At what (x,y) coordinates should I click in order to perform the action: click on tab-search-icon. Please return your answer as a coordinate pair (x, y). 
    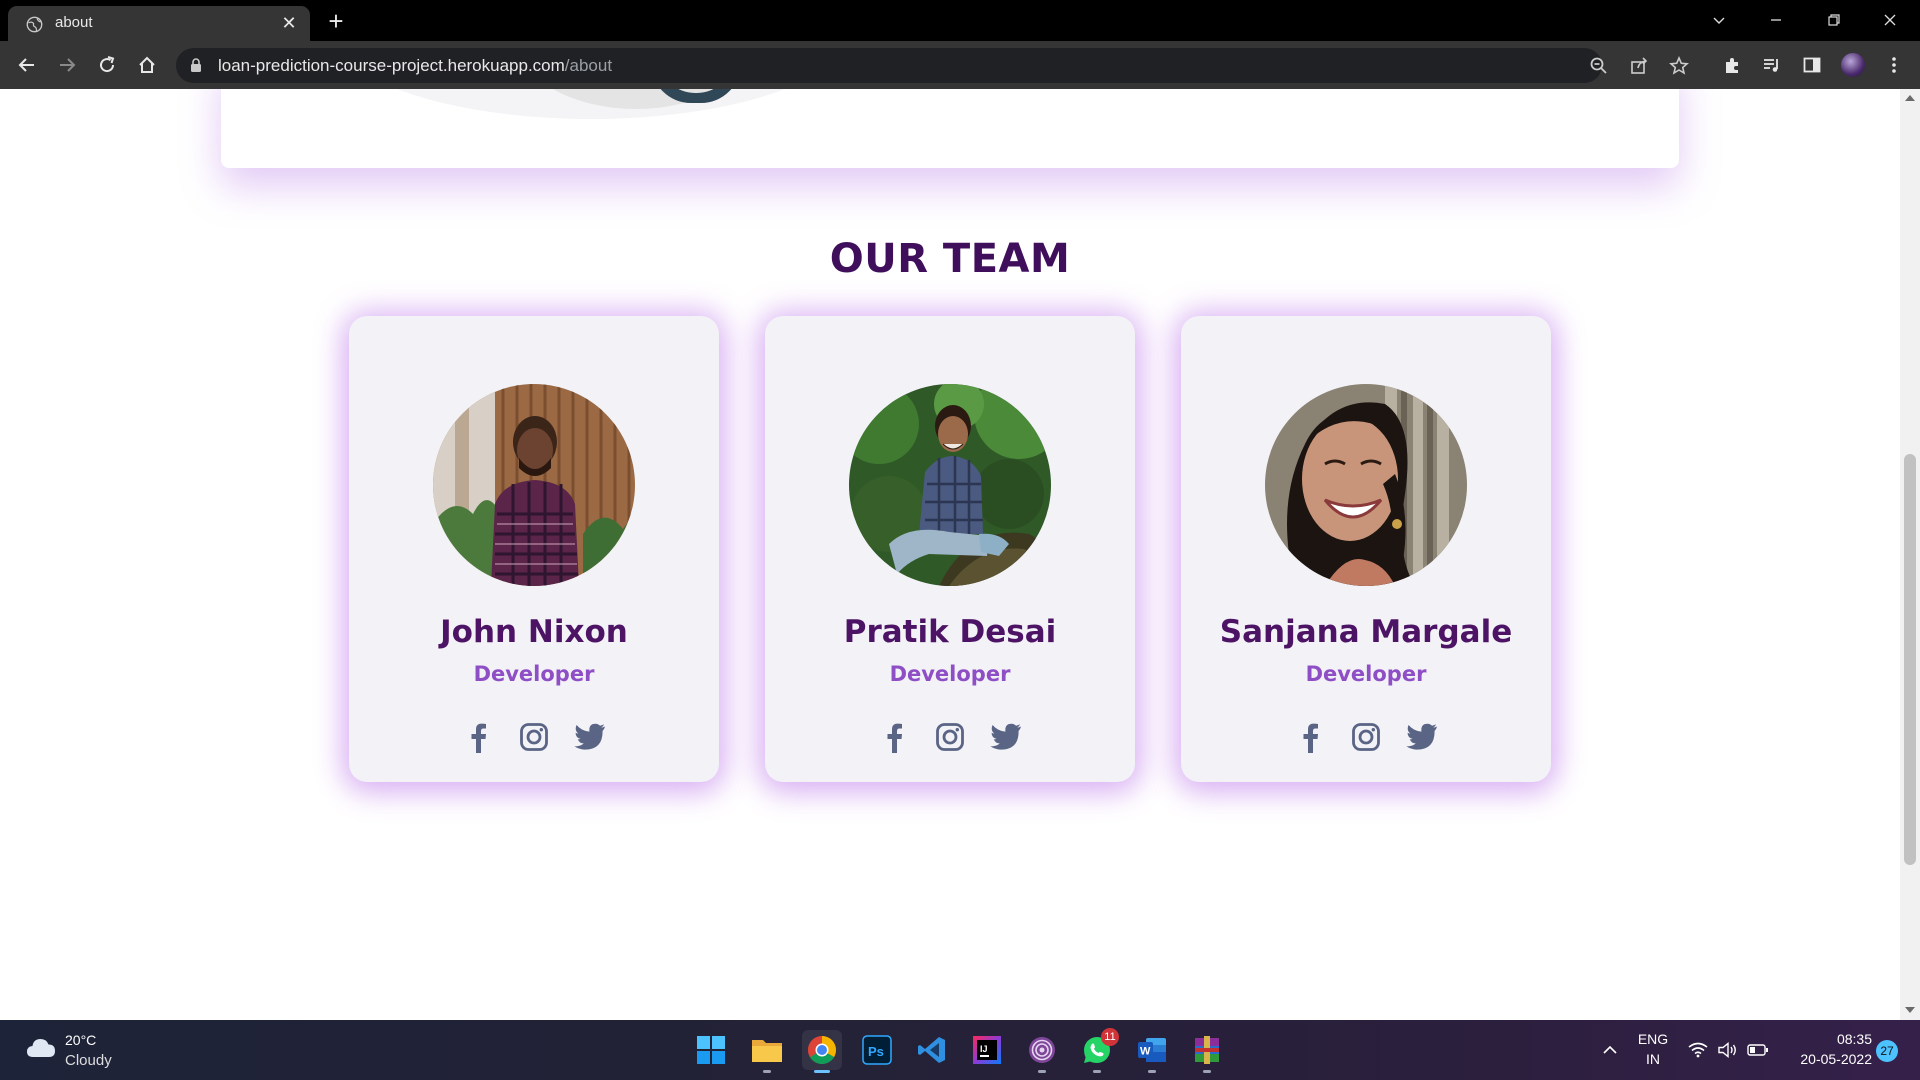
    Looking at the image, I should click on (1719, 20).